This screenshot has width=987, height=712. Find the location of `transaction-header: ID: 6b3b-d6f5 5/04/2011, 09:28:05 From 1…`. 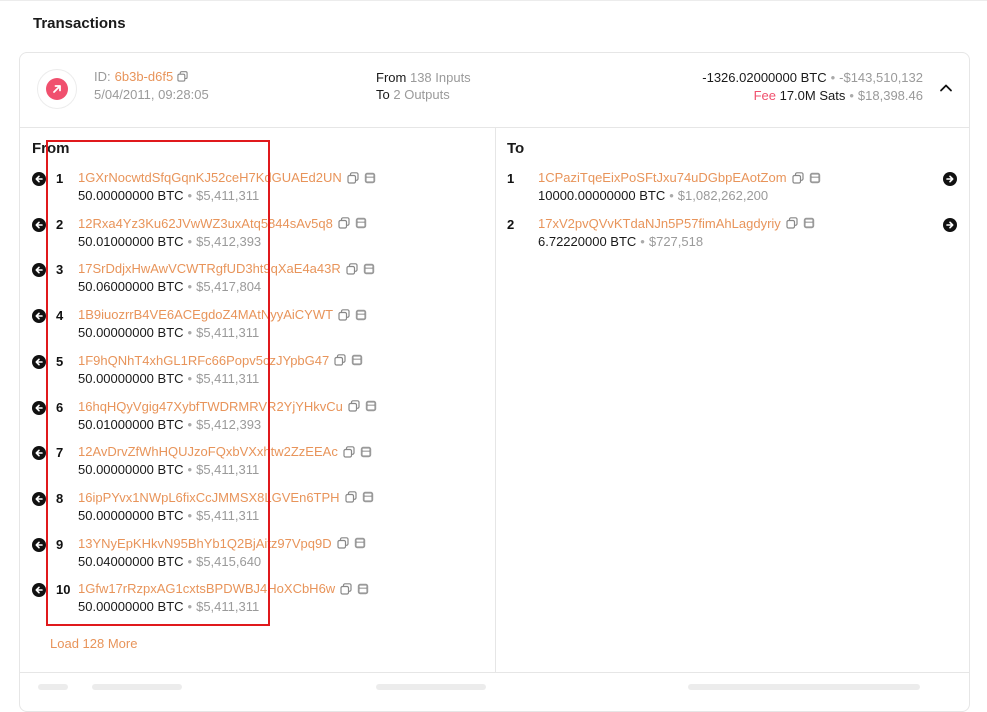

transaction-header: ID: 6b3b-d6f5 5/04/2011, 09:28:05 From 1… is located at coordinates (494, 90).